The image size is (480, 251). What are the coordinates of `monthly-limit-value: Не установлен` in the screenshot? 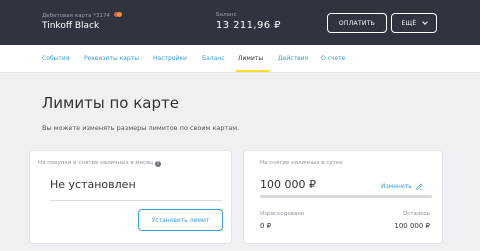 It's located at (93, 184).